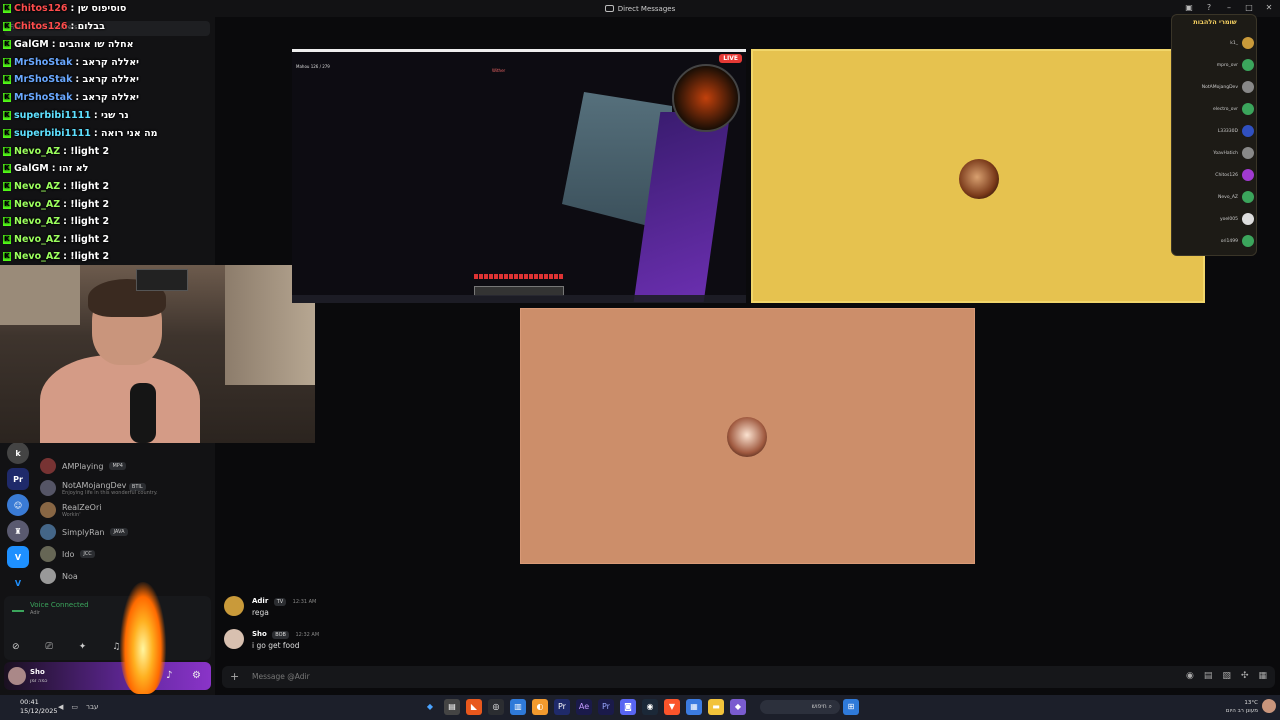  I want to click on participant-tile-adir, so click(978, 176).